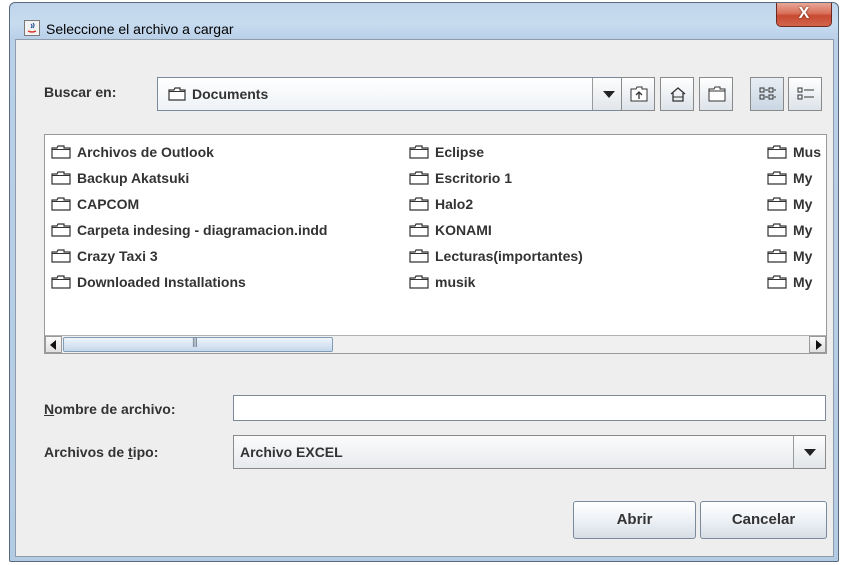 This screenshot has width=841, height=565. What do you see at coordinates (202, 230) in the screenshot?
I see `file-name: Carpeta indesing - diagramacion.indd` at bounding box center [202, 230].